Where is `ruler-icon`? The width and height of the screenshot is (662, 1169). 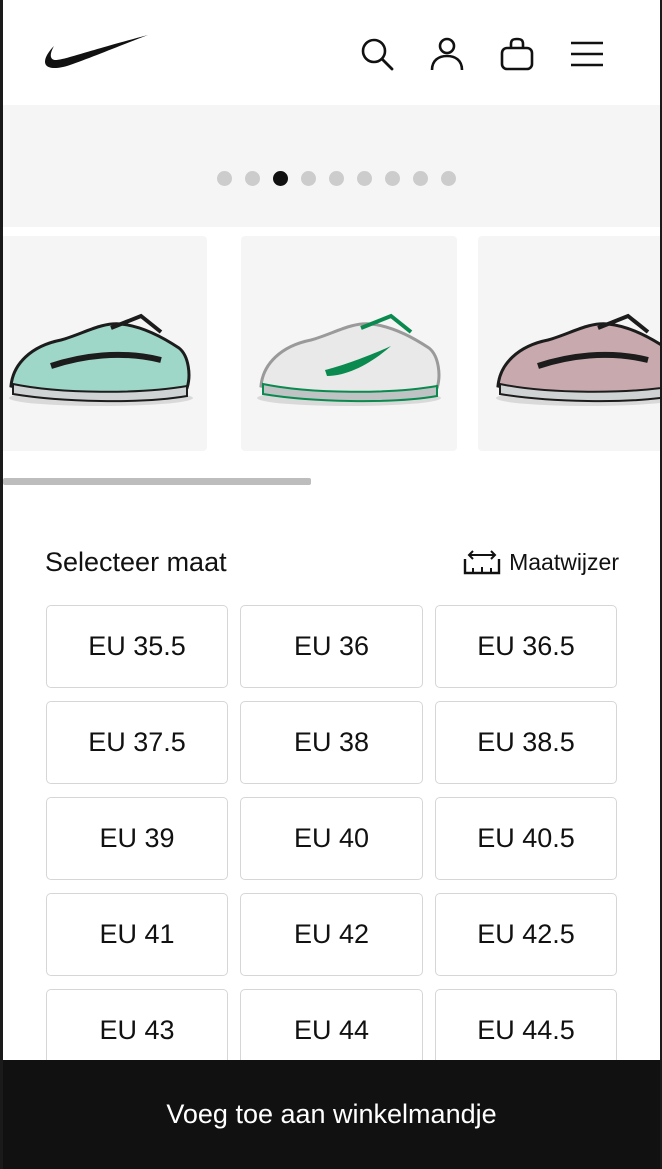
ruler-icon is located at coordinates (482, 562).